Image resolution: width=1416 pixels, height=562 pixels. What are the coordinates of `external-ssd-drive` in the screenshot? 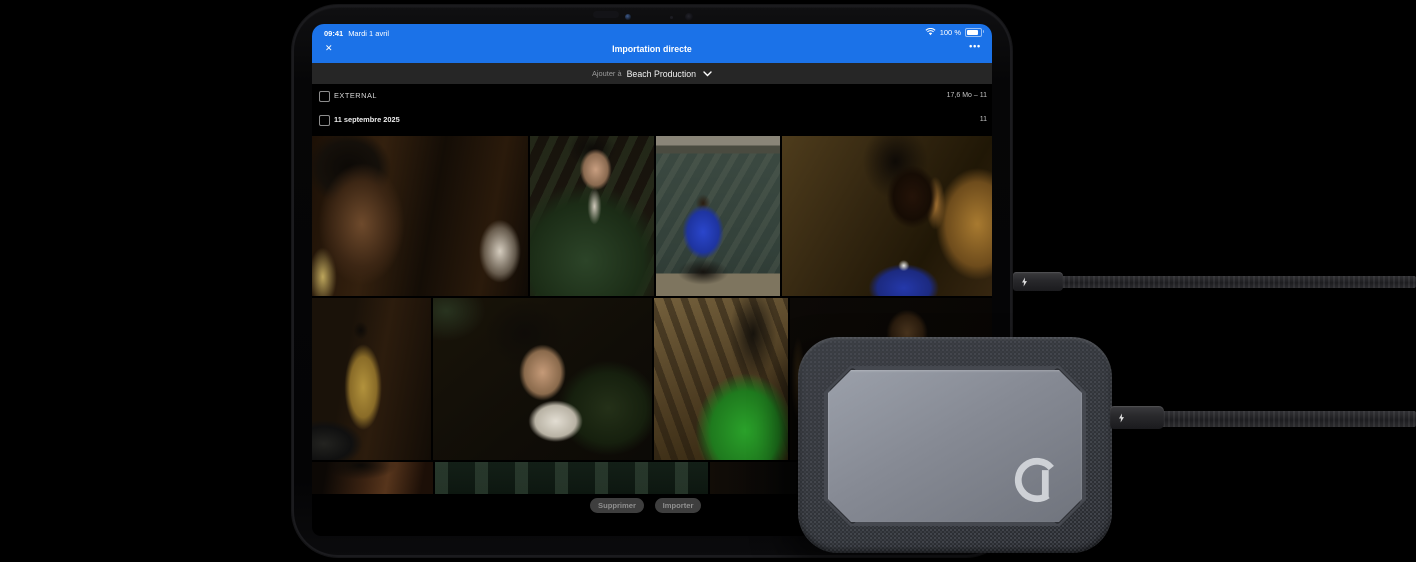 It's located at (955, 445).